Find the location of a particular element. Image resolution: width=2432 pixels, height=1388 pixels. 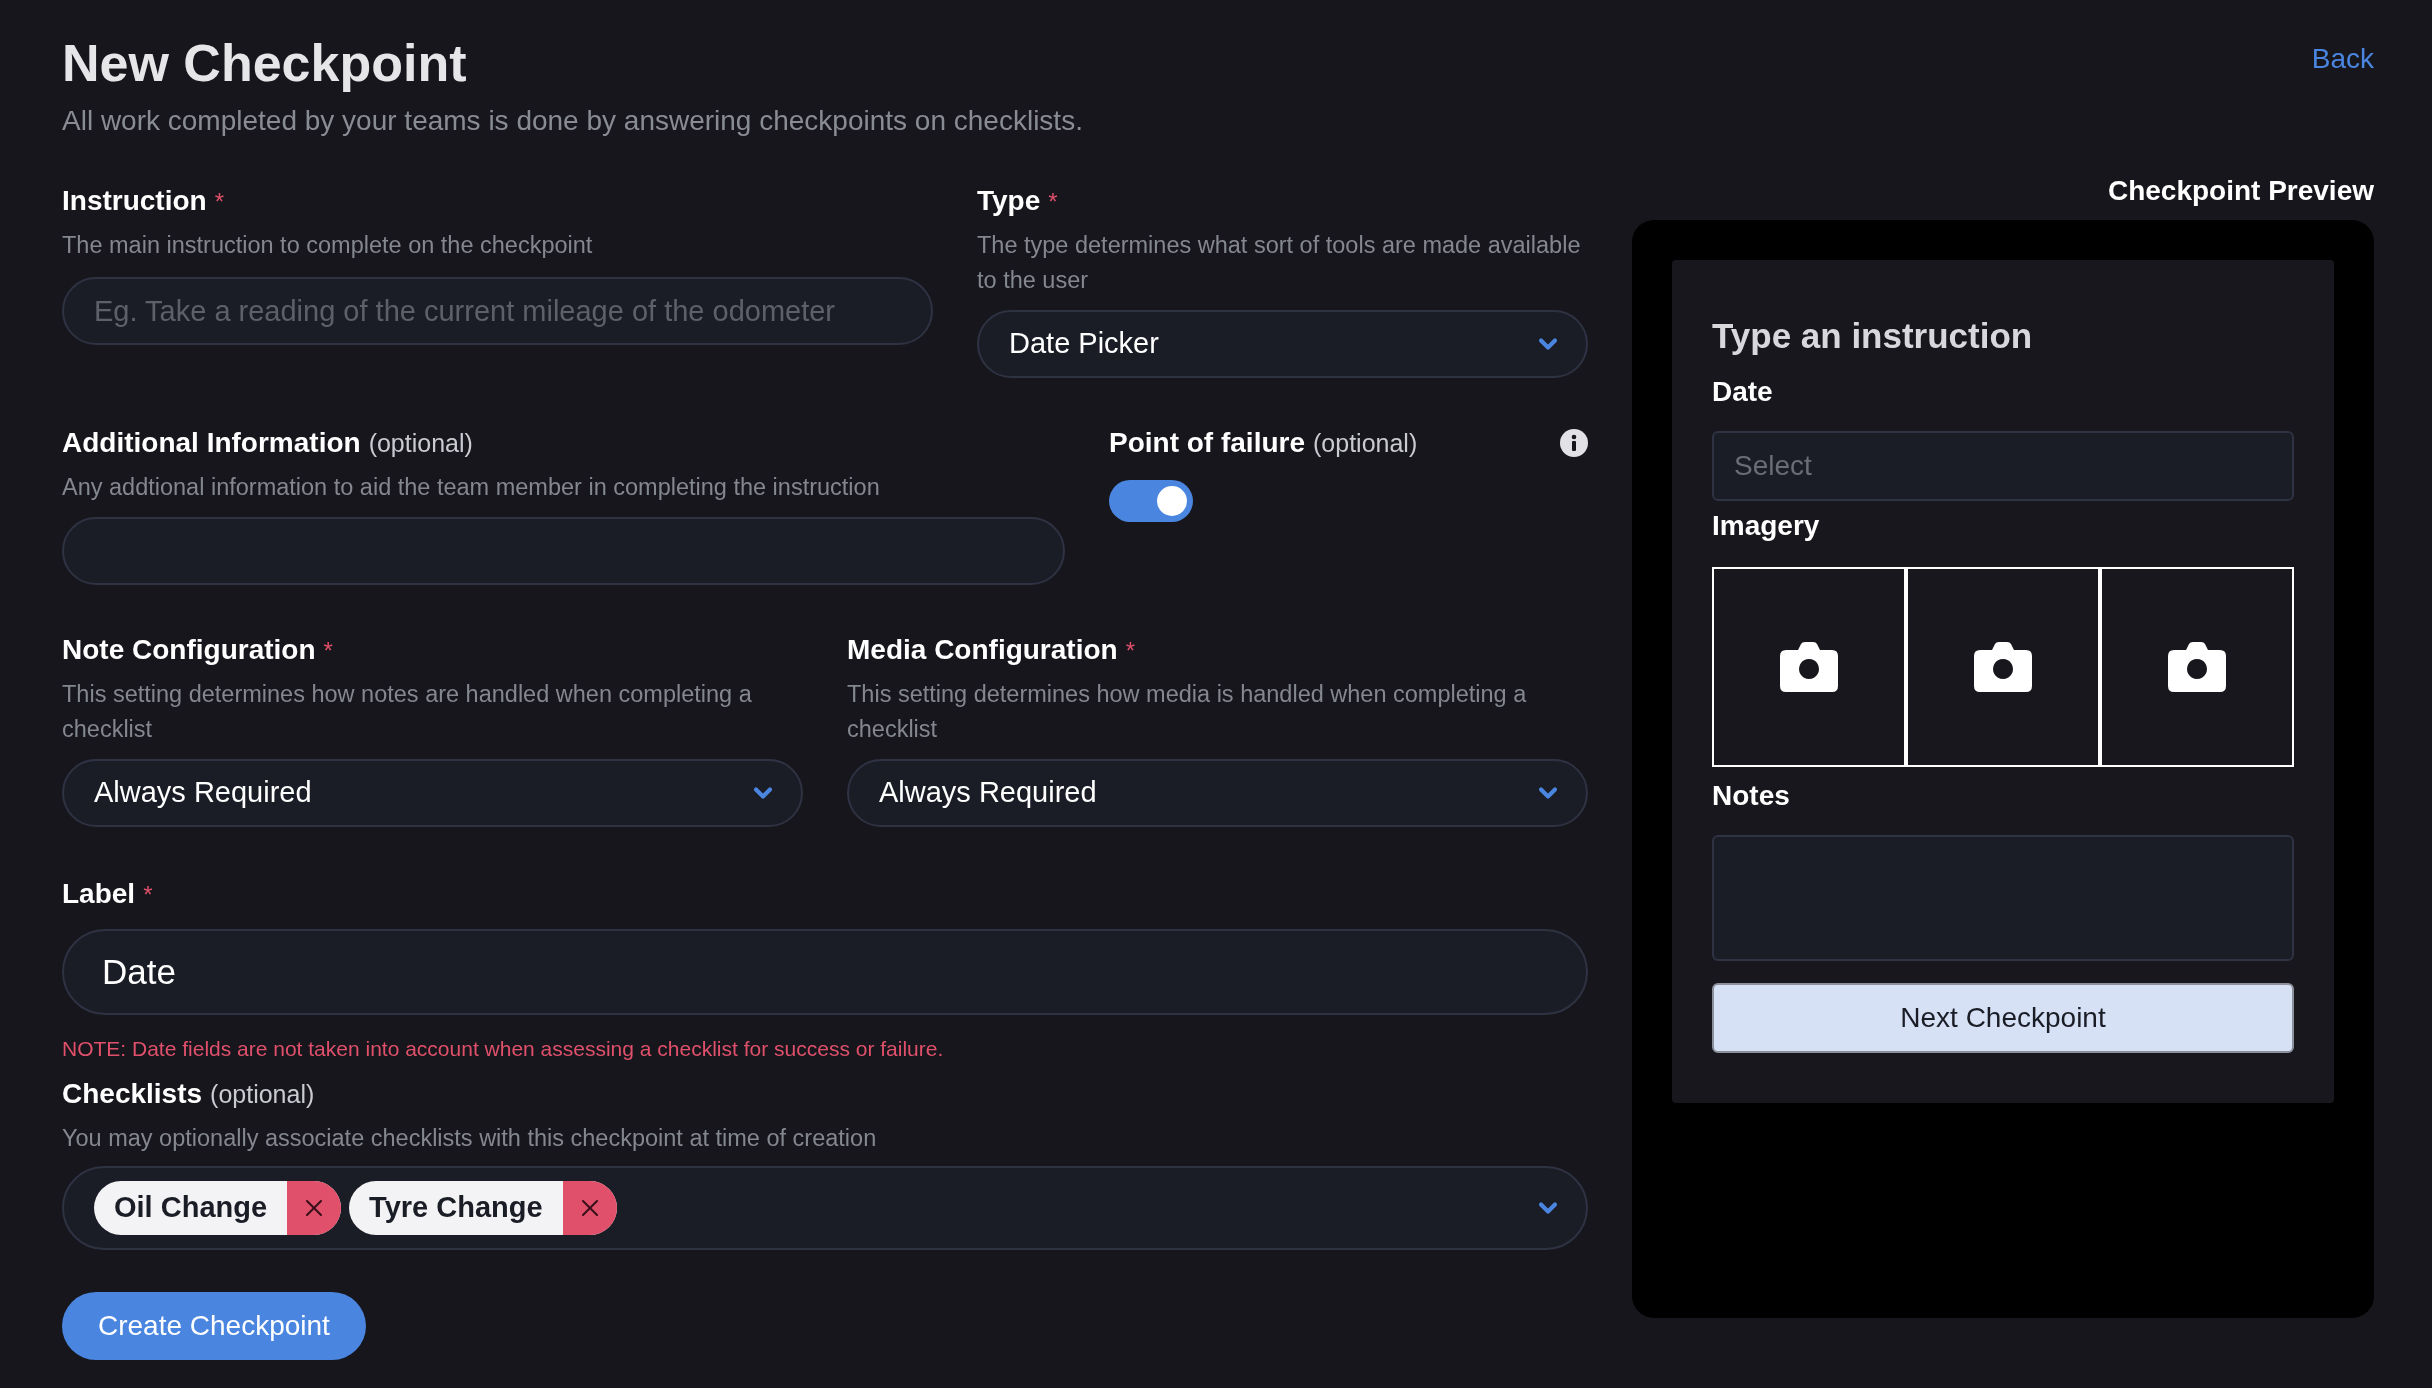

date-select-field: Select is located at coordinates (2003, 465).